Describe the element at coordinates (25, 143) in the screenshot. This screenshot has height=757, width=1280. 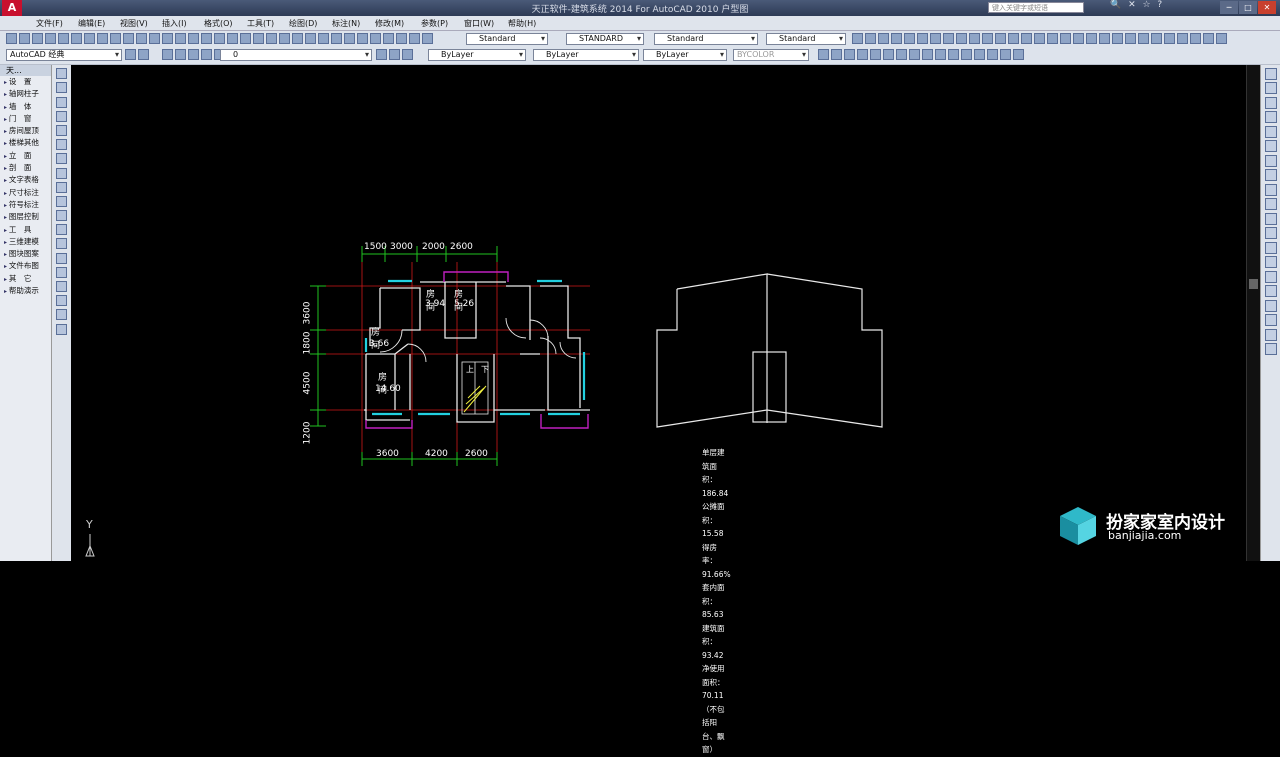
I see `sidebar-item-stairs: 楼梯其他` at that location.